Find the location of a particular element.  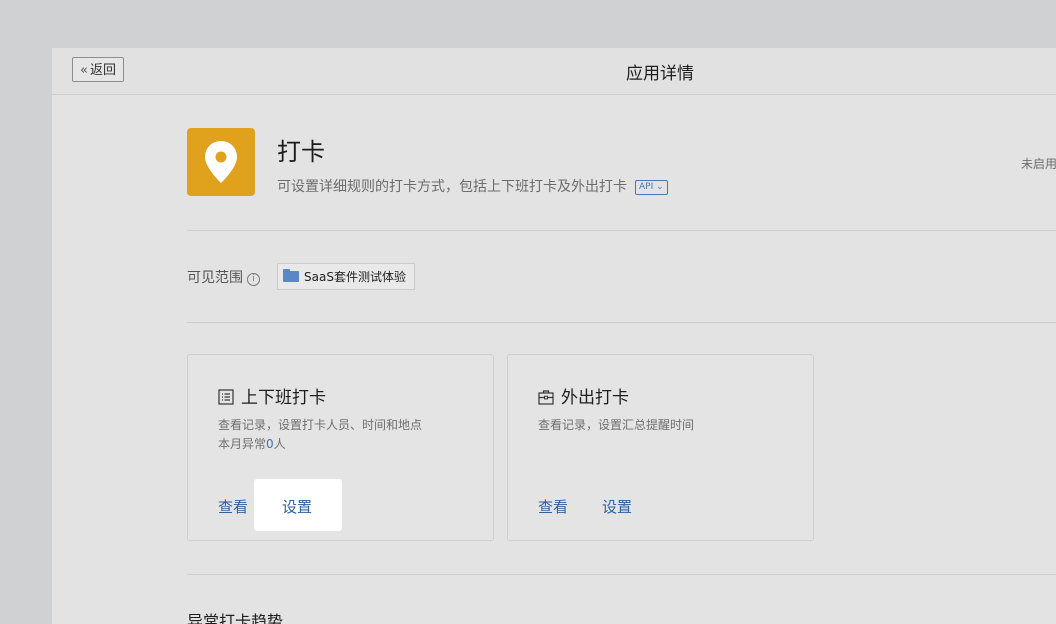

visibility-label-row: 可见范围 i is located at coordinates (223, 277).